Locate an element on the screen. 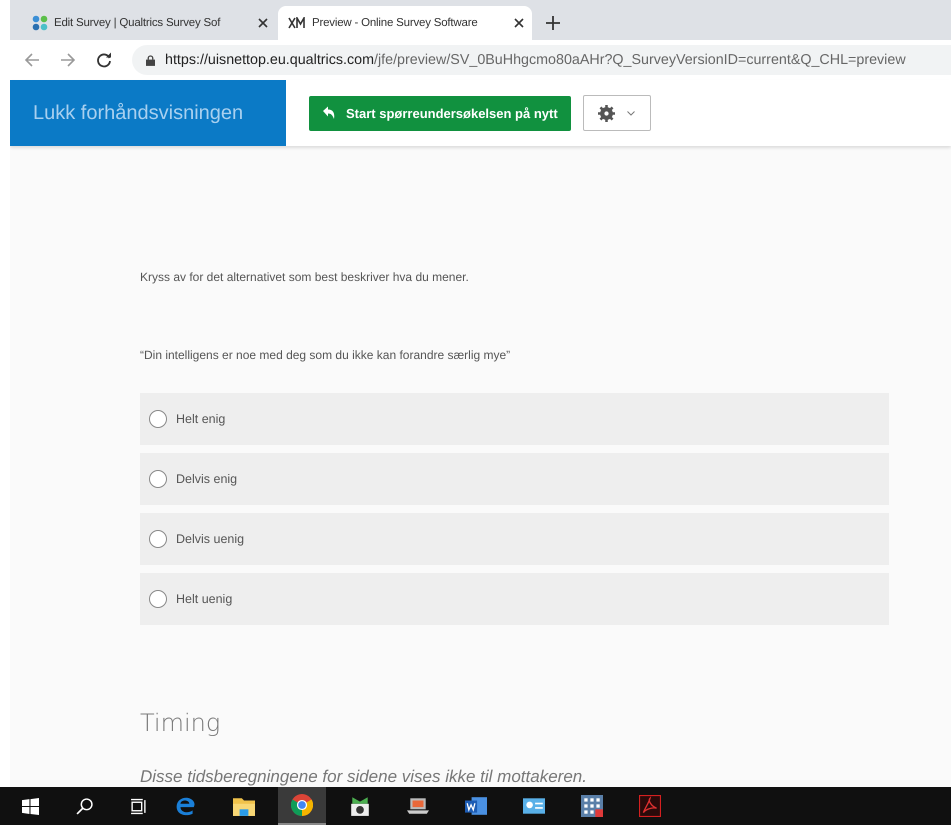 The height and width of the screenshot is (825, 951). taskbar-app is located at coordinates (302, 806).